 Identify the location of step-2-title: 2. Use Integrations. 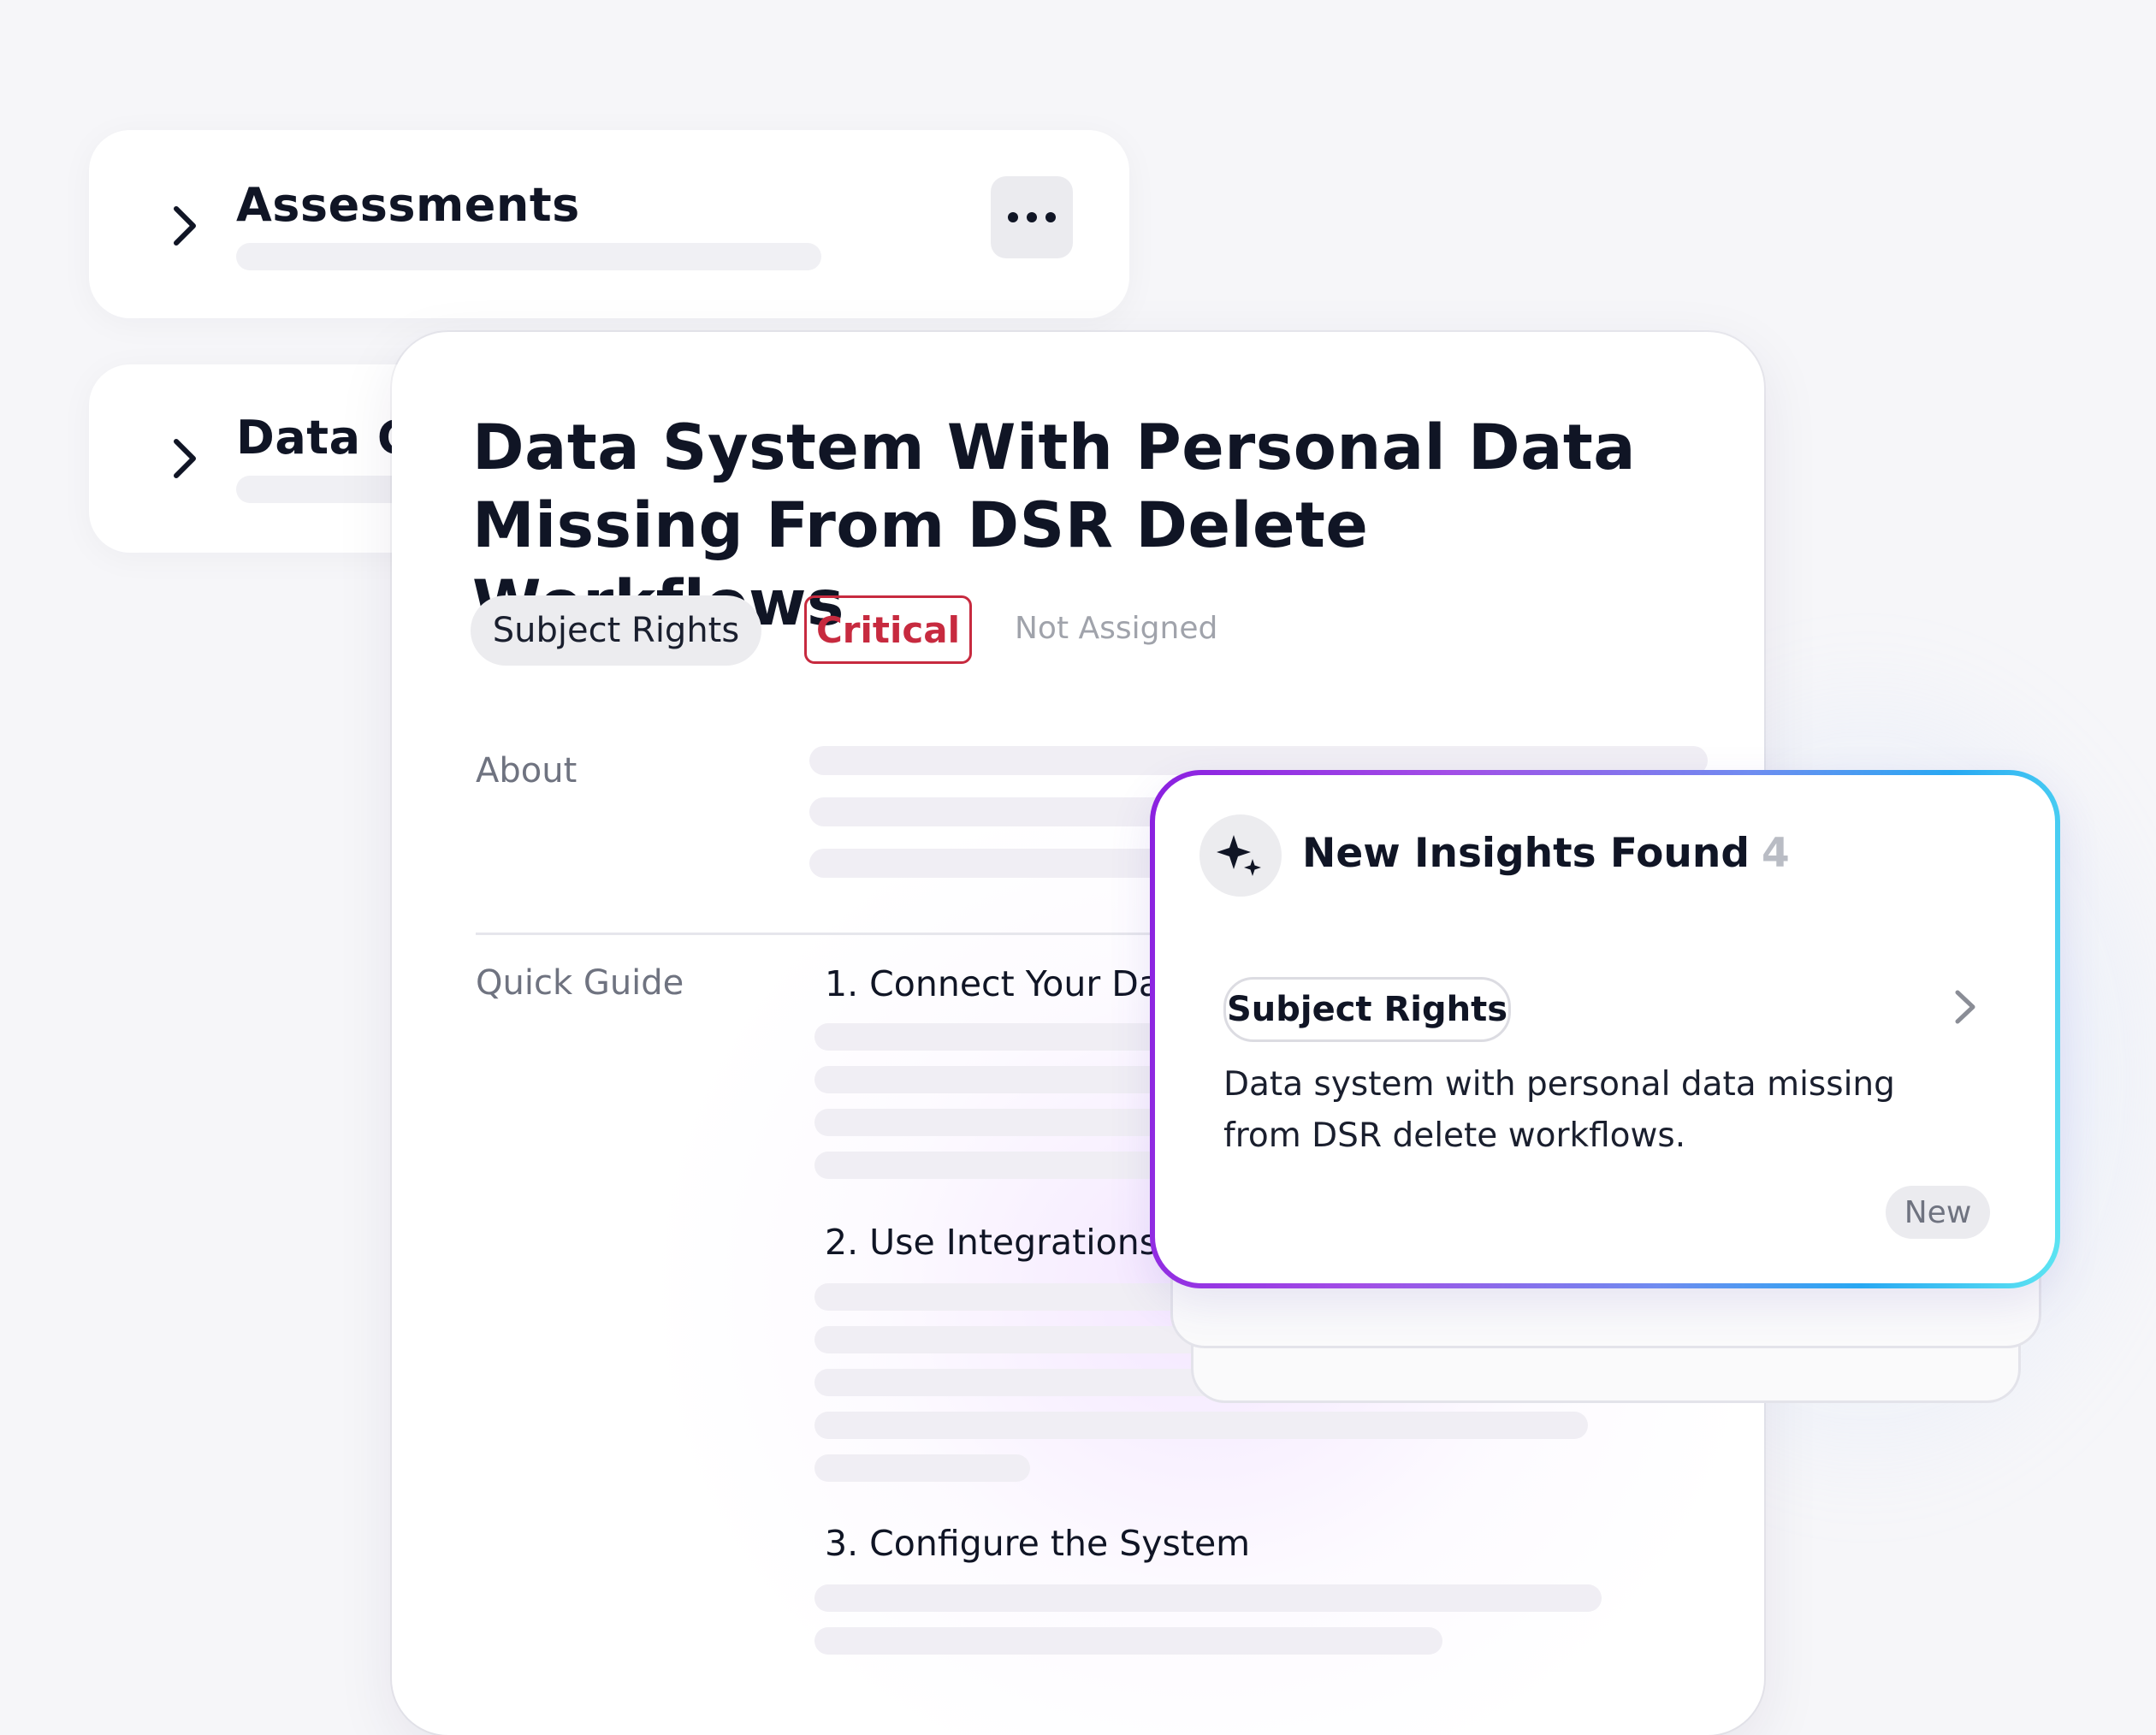
(991, 1242).